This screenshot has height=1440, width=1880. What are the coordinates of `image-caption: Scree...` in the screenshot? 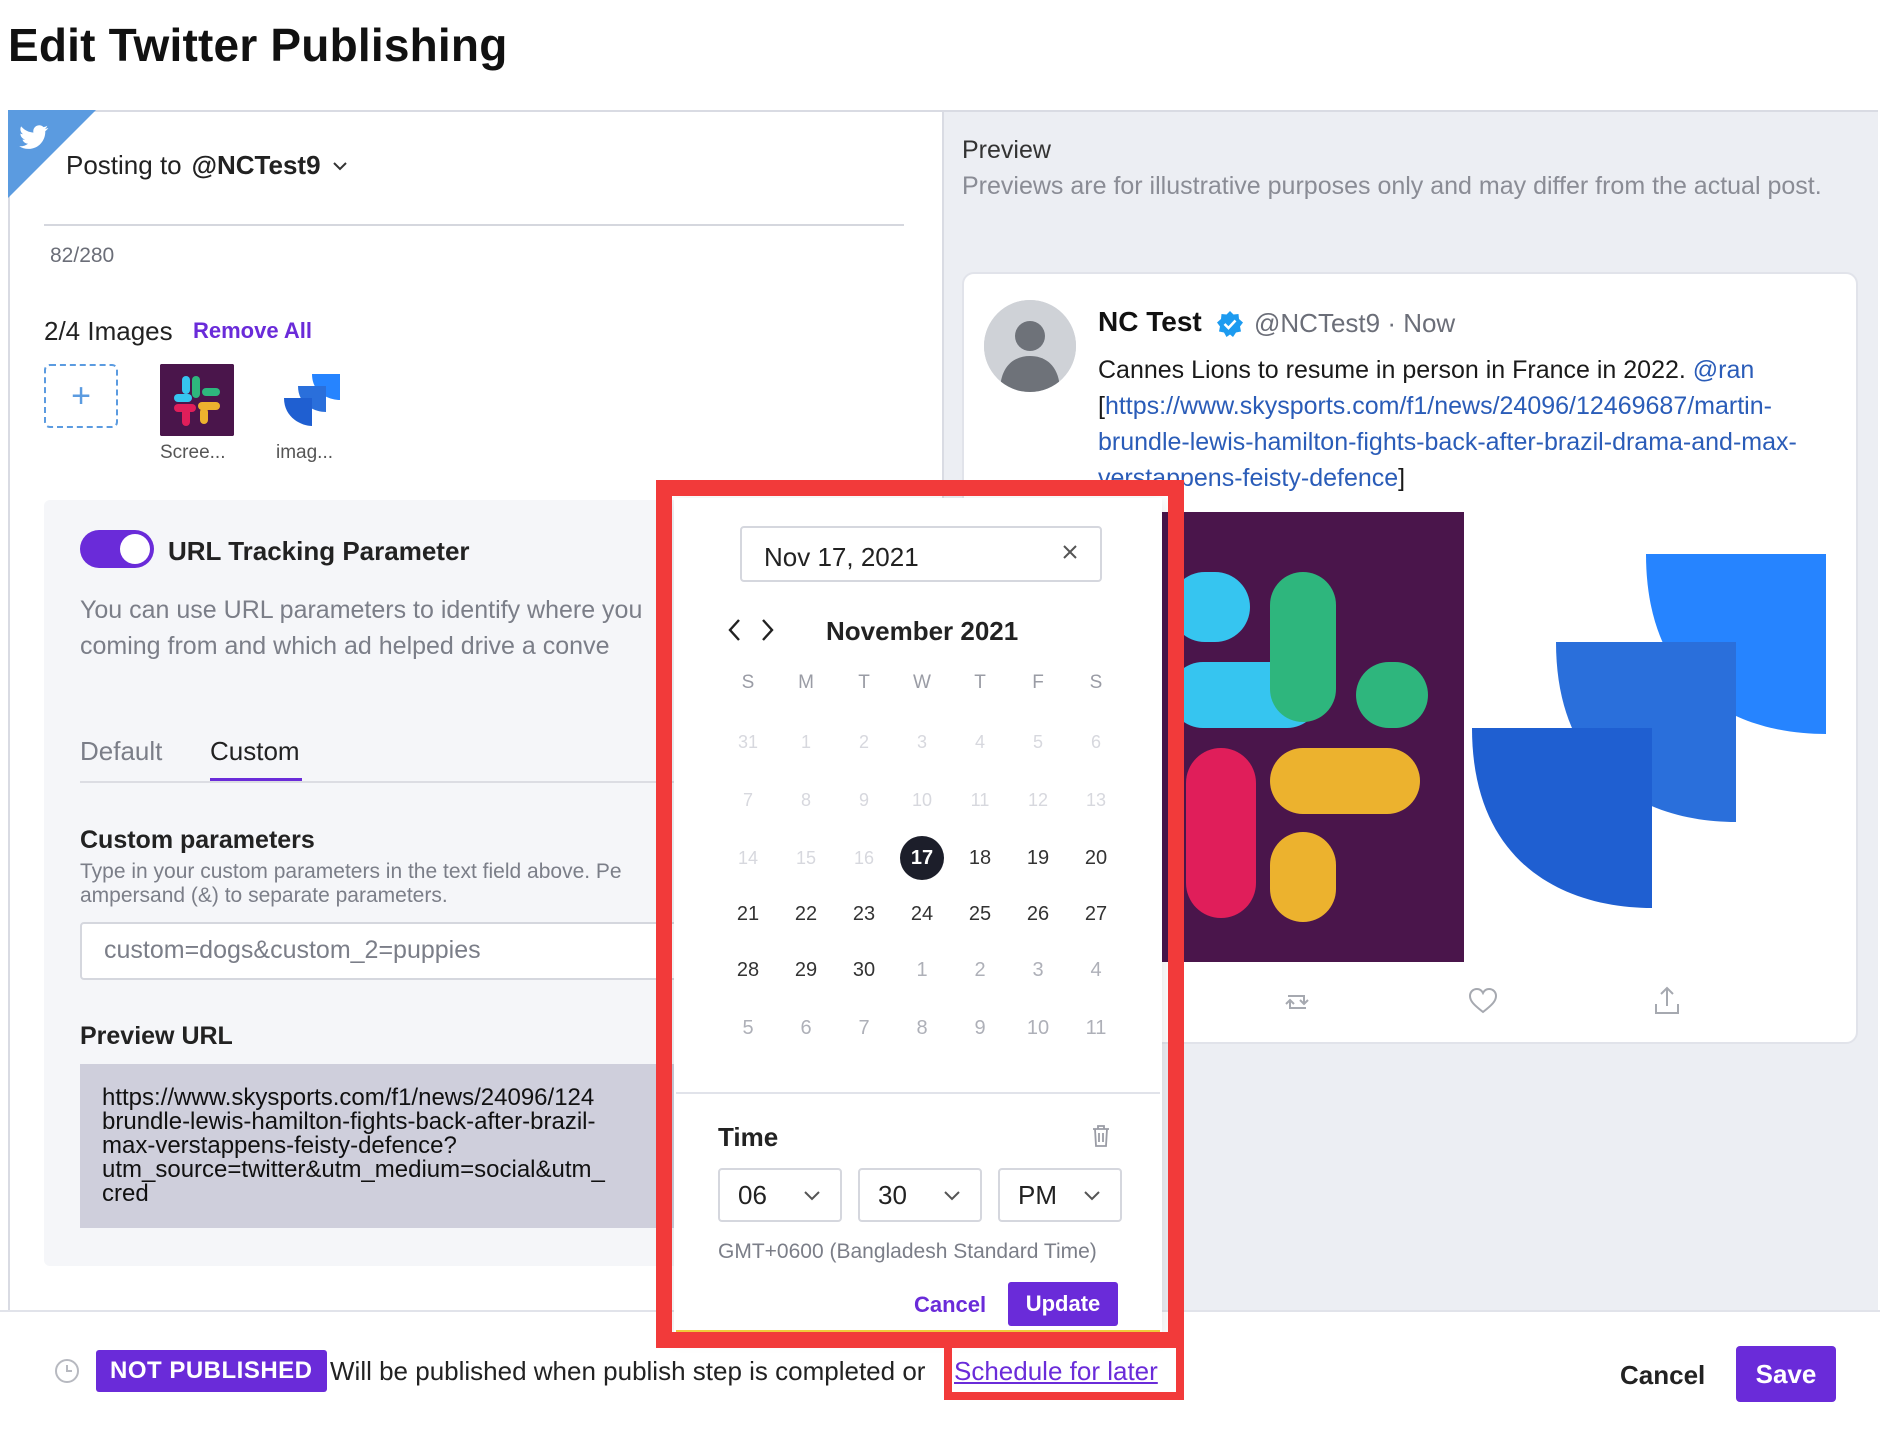 It's located at (193, 452).